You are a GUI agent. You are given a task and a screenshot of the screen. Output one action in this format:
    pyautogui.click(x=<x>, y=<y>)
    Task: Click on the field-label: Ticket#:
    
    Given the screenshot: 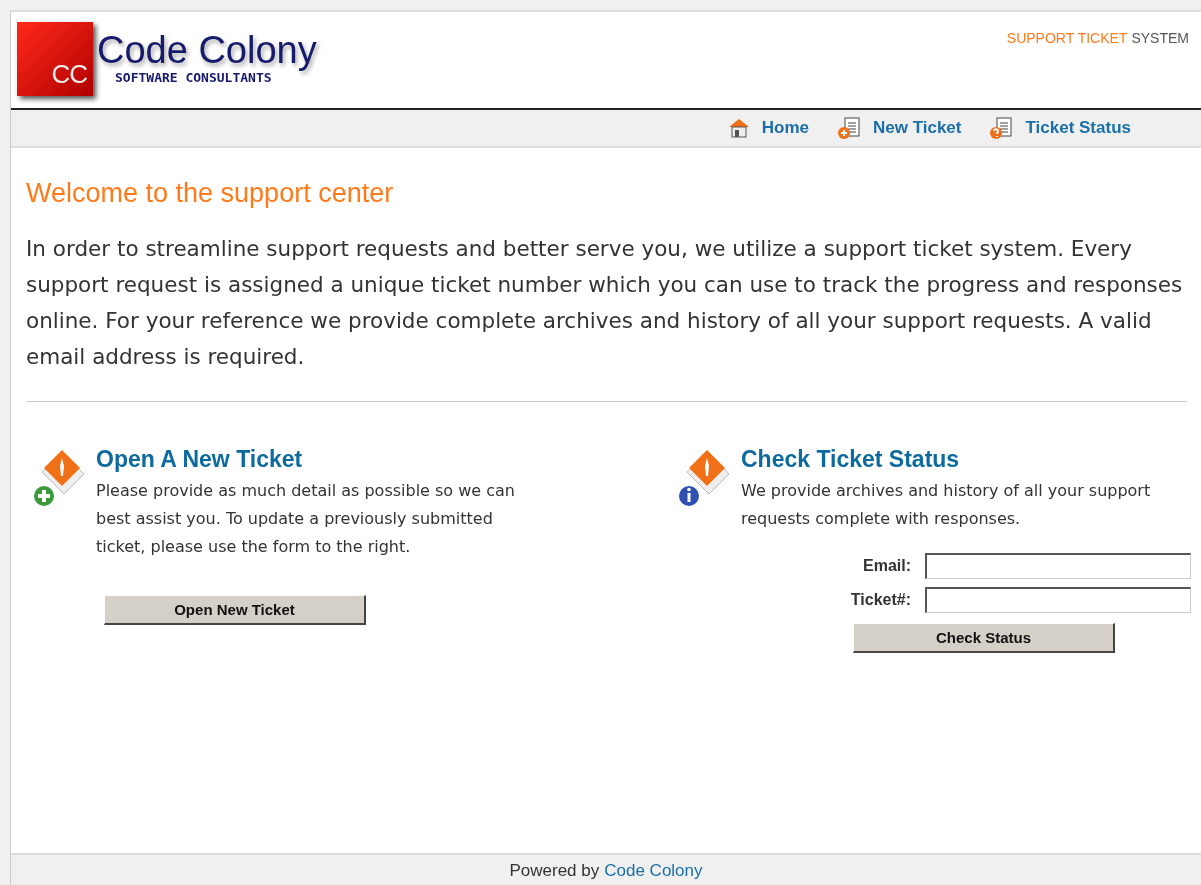 What is the action you would take?
    pyautogui.click(x=880, y=600)
    